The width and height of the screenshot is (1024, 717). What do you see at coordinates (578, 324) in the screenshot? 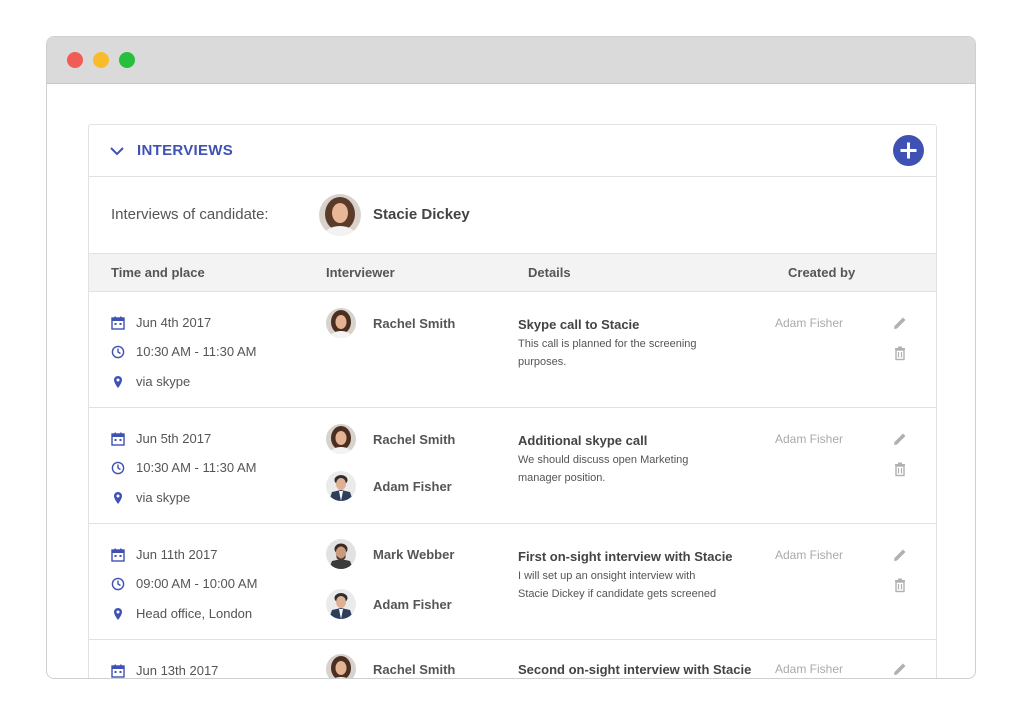
I see `detail-title: Skype call to Stacie` at bounding box center [578, 324].